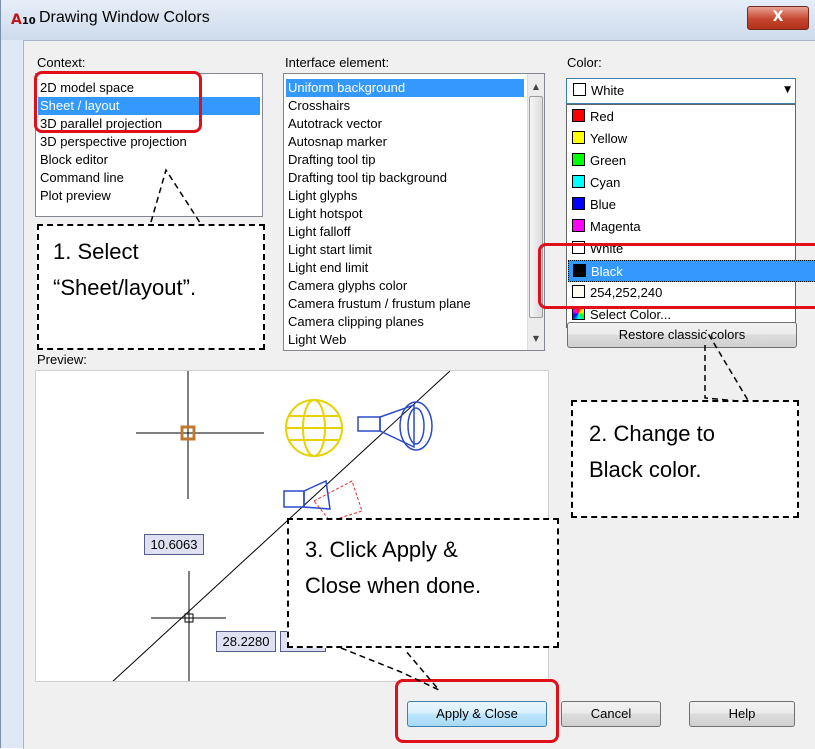 The height and width of the screenshot is (749, 815). Describe the element at coordinates (578, 181) in the screenshot. I see `cyan-swatch-icon` at that location.